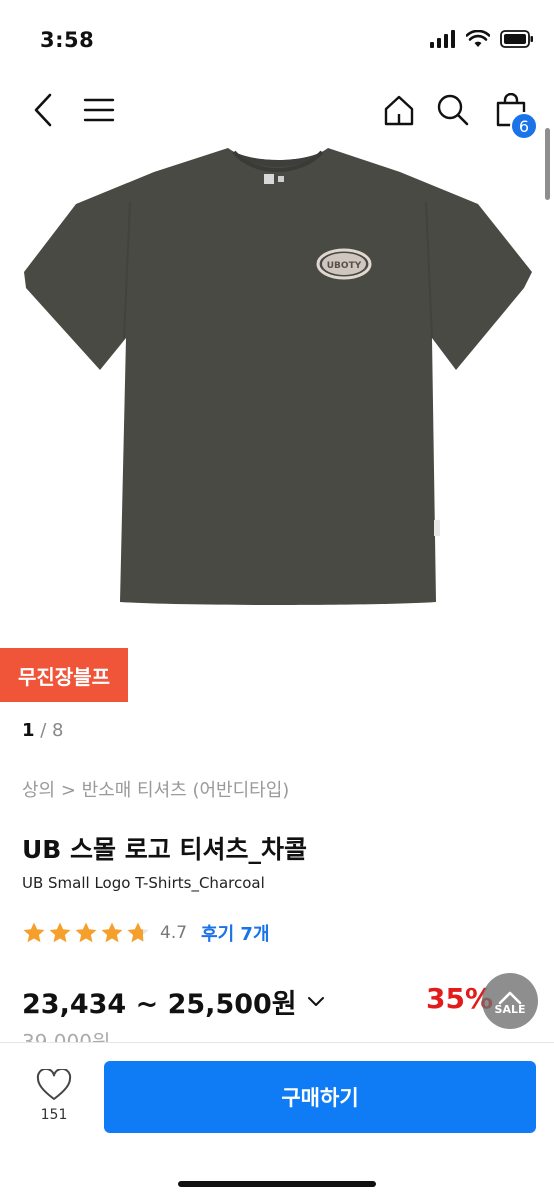 Image resolution: width=554 pixels, height=1200 pixels. What do you see at coordinates (516, 39) in the screenshot?
I see `battery-icon` at bounding box center [516, 39].